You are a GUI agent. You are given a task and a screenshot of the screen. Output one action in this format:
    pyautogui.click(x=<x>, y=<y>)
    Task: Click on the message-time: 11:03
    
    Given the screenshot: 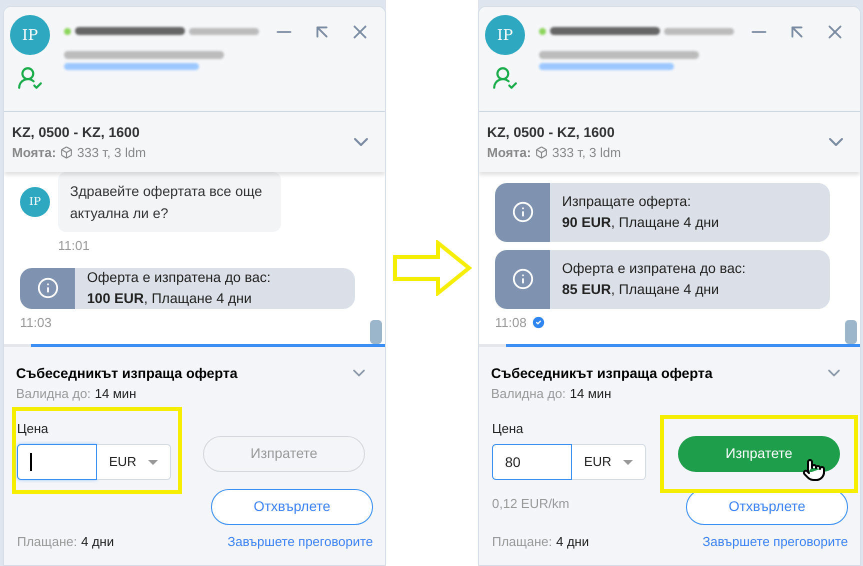 What is the action you would take?
    pyautogui.click(x=36, y=323)
    